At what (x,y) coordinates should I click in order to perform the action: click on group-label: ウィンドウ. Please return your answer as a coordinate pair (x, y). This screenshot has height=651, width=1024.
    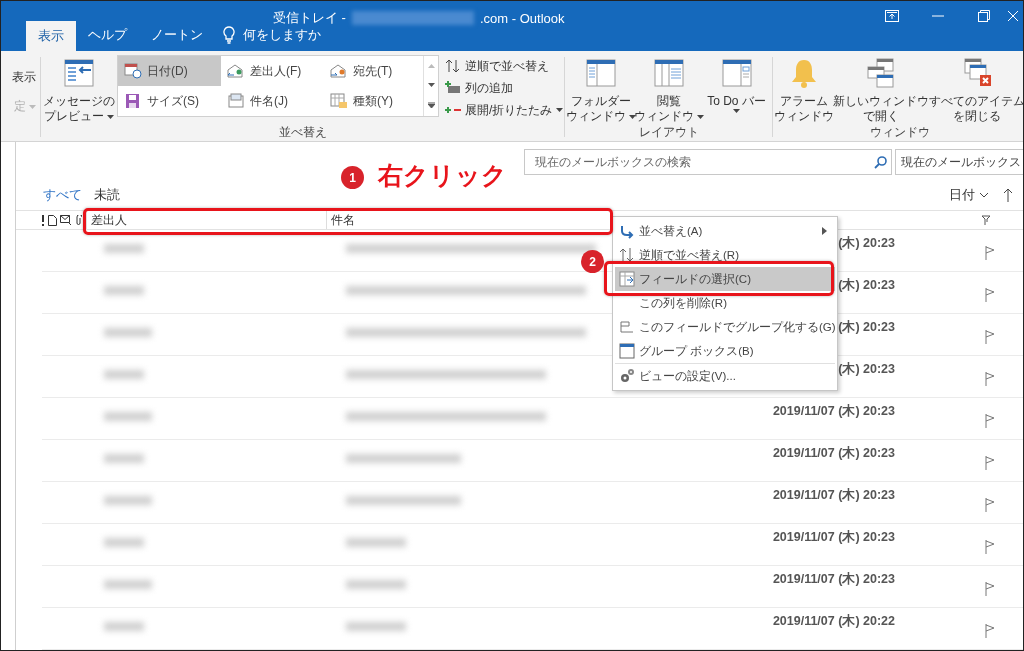
    Looking at the image, I should click on (899, 132).